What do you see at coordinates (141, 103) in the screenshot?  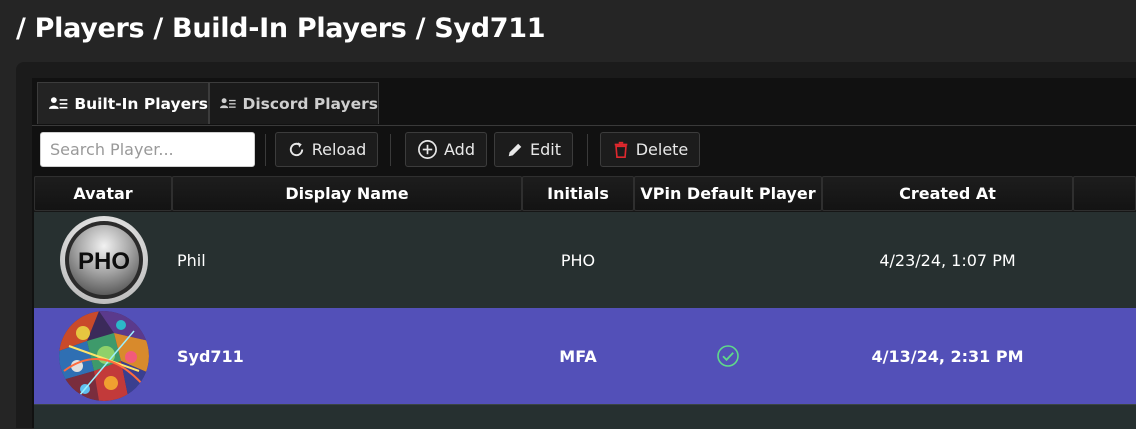 I see `tab-label: Built-In Players` at bounding box center [141, 103].